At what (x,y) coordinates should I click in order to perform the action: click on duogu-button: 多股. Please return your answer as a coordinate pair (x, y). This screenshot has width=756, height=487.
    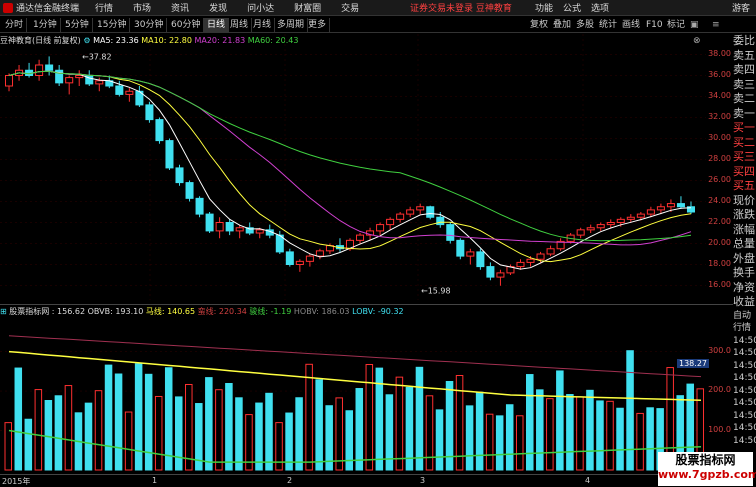
    Looking at the image, I should click on (585, 25).